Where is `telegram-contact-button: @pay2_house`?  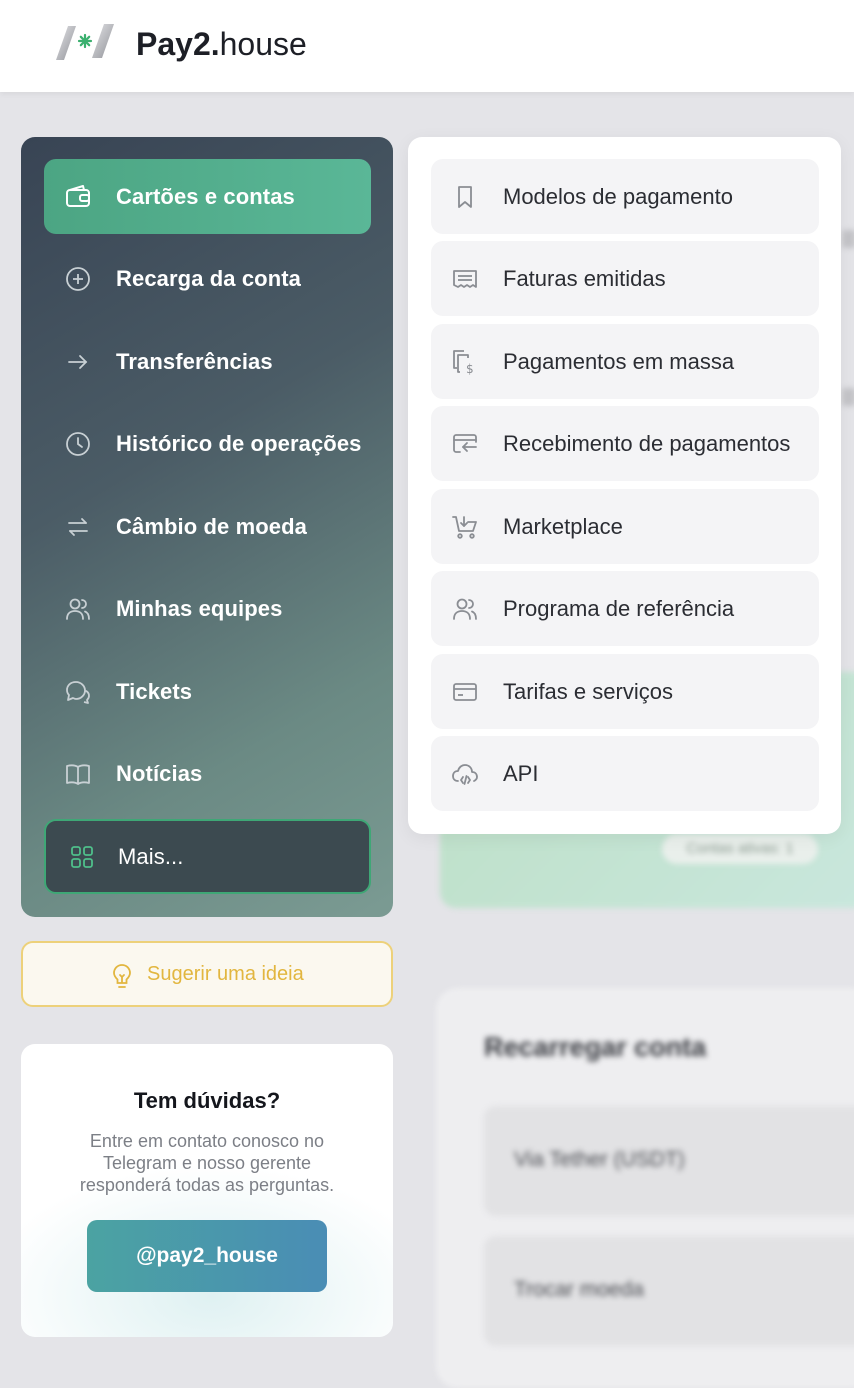
telegram-contact-button: @pay2_house is located at coordinates (207, 1256).